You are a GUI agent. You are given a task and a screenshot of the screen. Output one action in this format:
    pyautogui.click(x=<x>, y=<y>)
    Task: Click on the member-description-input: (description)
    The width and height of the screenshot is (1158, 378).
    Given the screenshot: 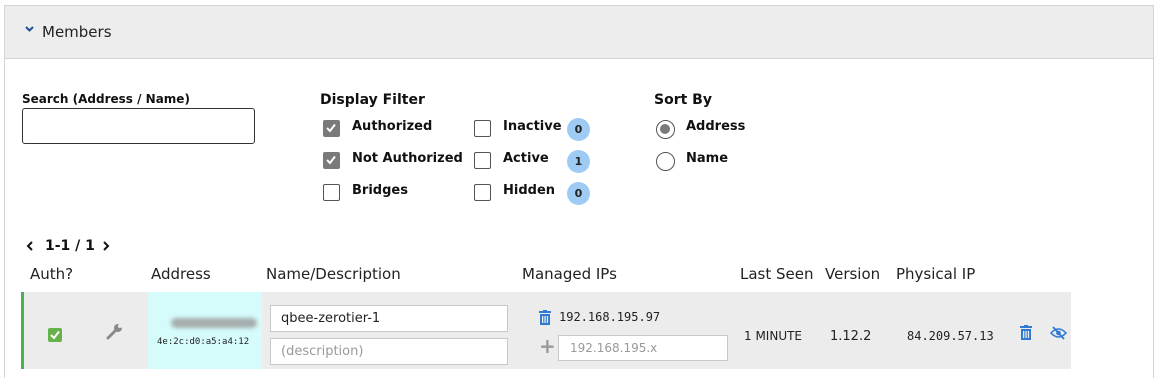 What is the action you would take?
    pyautogui.click(x=389, y=351)
    